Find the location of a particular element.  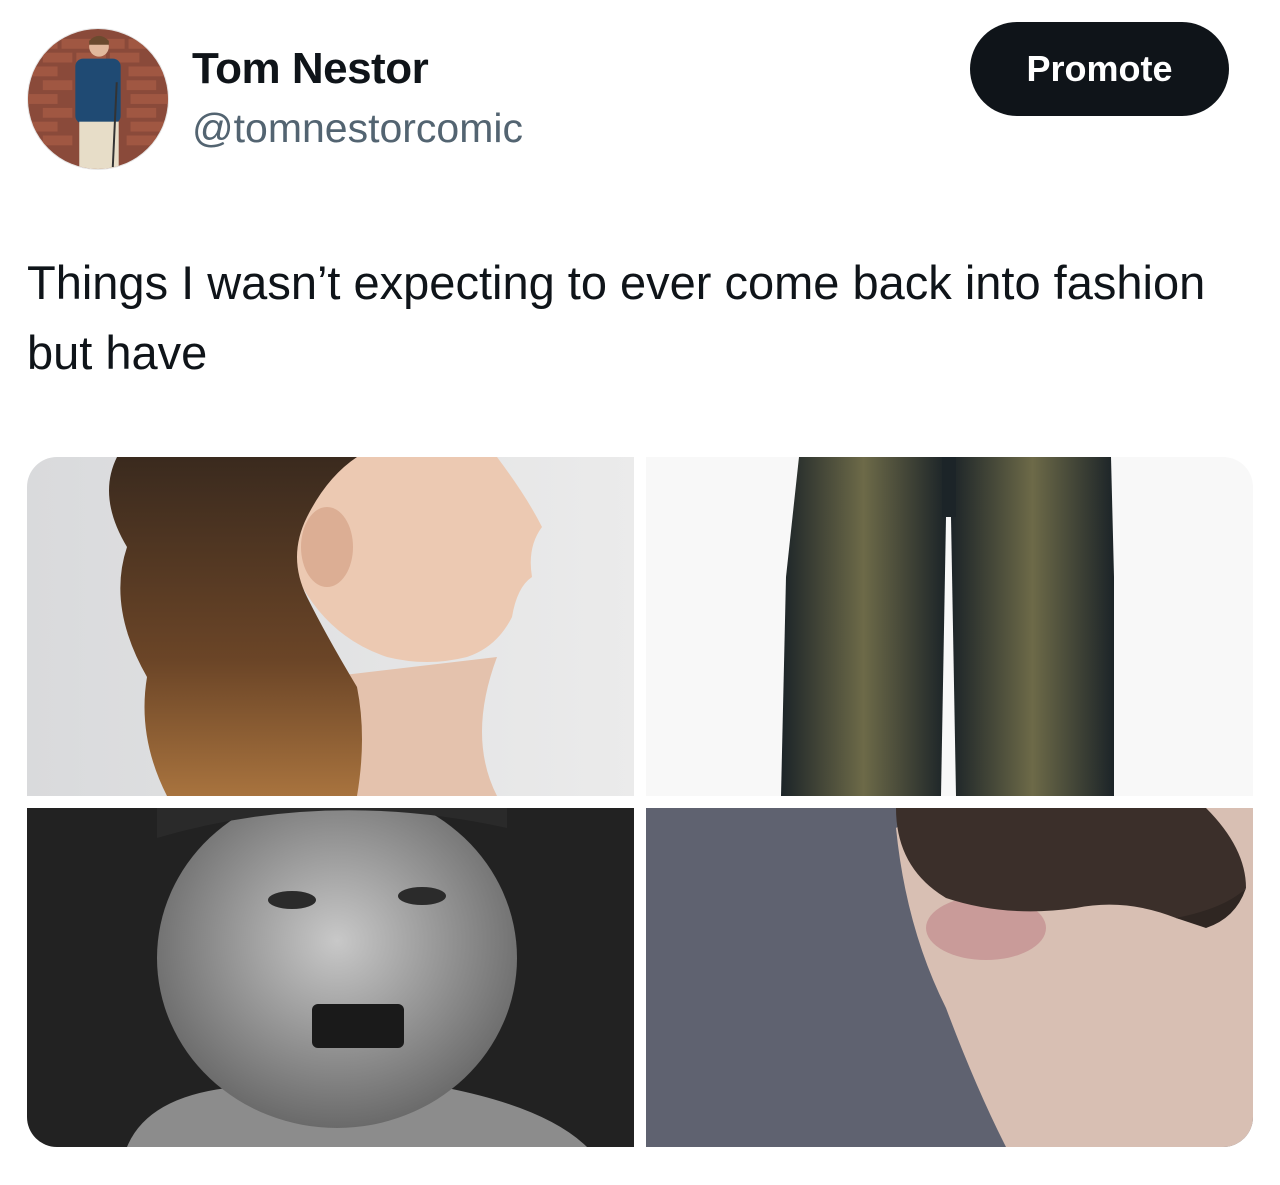

avatar is located at coordinates (98, 99).